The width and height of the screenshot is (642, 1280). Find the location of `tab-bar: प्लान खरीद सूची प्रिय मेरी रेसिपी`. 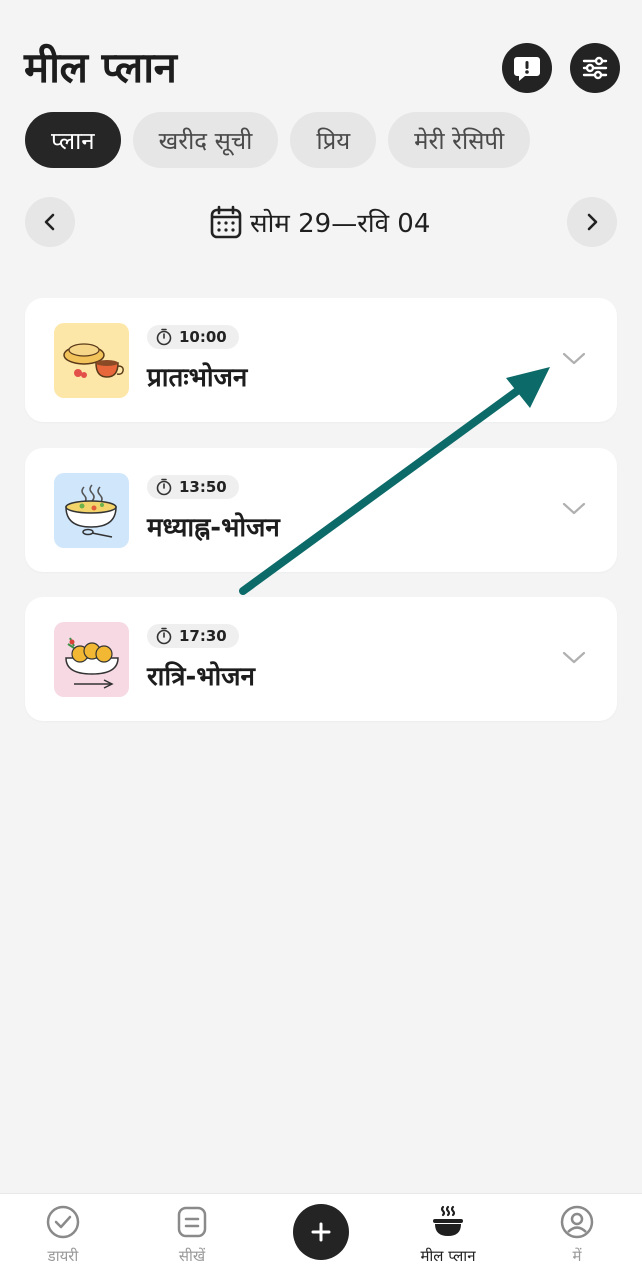

tab-bar: प्लान खरीद सूची प्रिय मेरी रेसिपी is located at coordinates (278, 140).